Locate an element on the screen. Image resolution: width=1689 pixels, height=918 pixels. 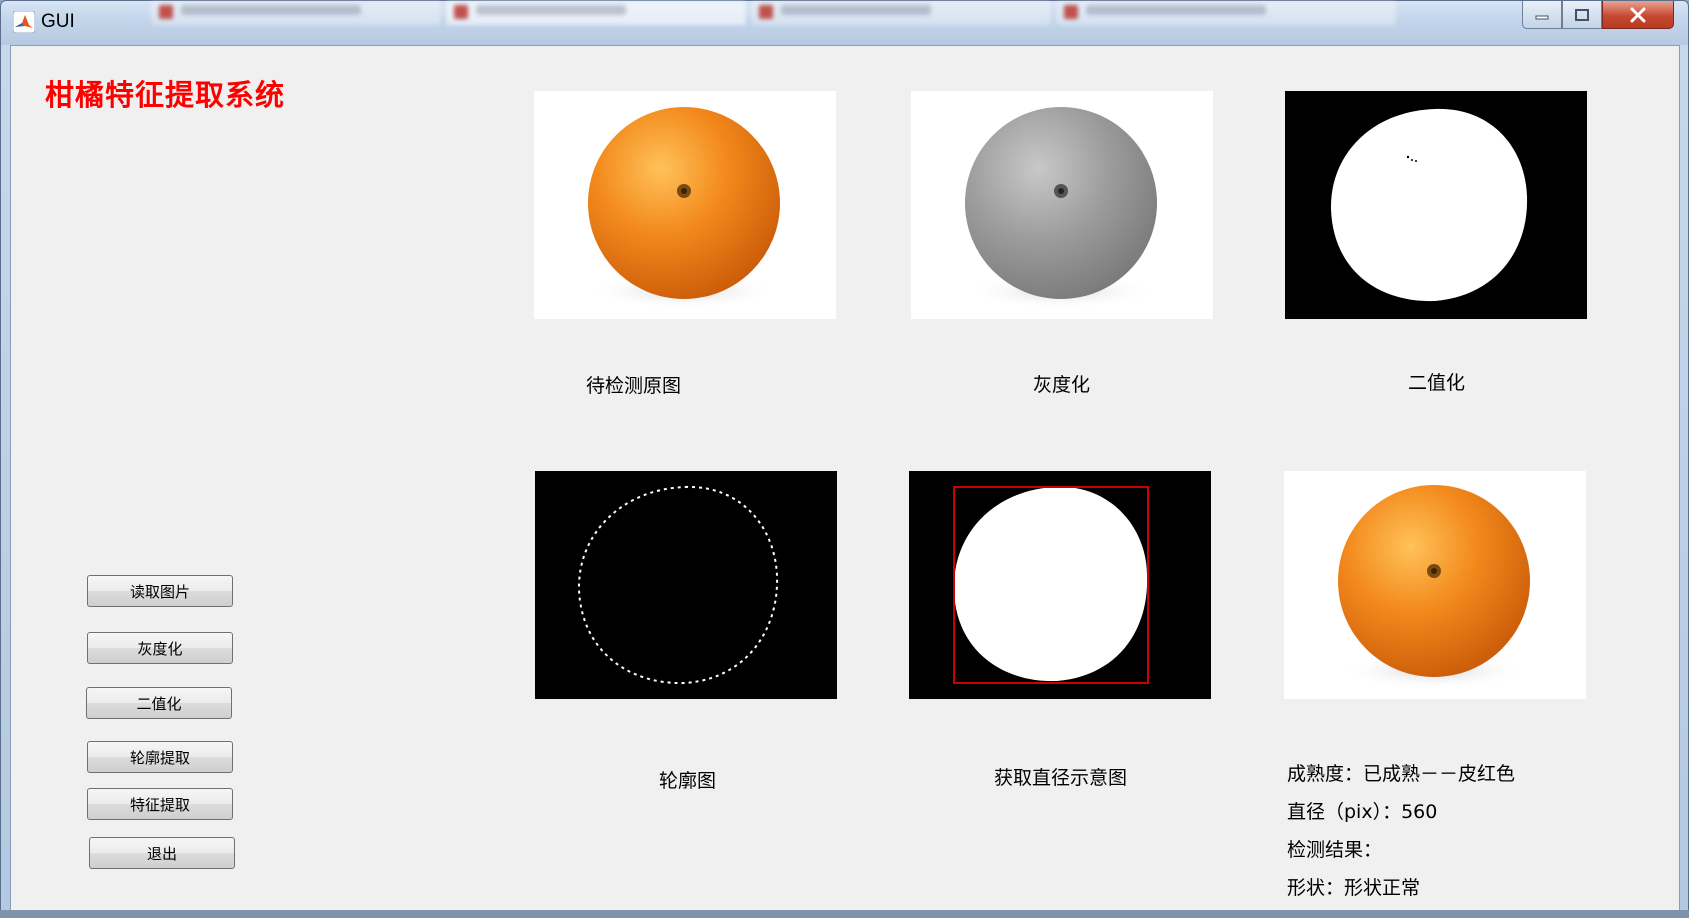
contour-image-axes is located at coordinates (686, 585).